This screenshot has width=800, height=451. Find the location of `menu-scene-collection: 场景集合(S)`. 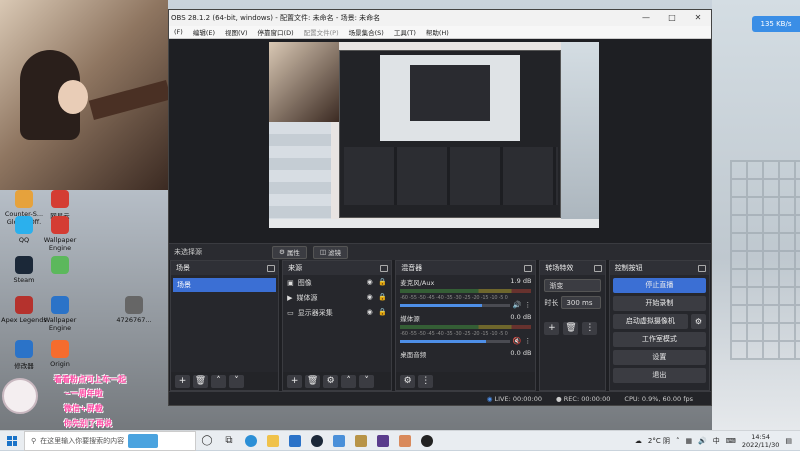

menu-scene-collection: 场景集合(S) is located at coordinates (366, 32).